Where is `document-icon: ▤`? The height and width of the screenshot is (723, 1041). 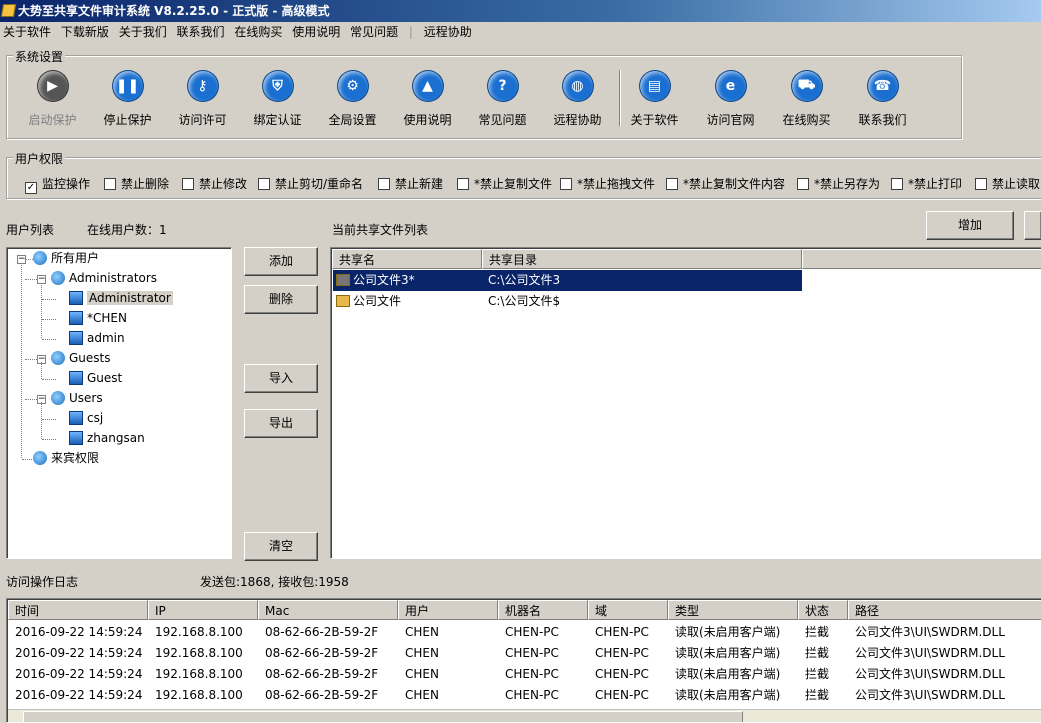 document-icon: ▤ is located at coordinates (654, 86).